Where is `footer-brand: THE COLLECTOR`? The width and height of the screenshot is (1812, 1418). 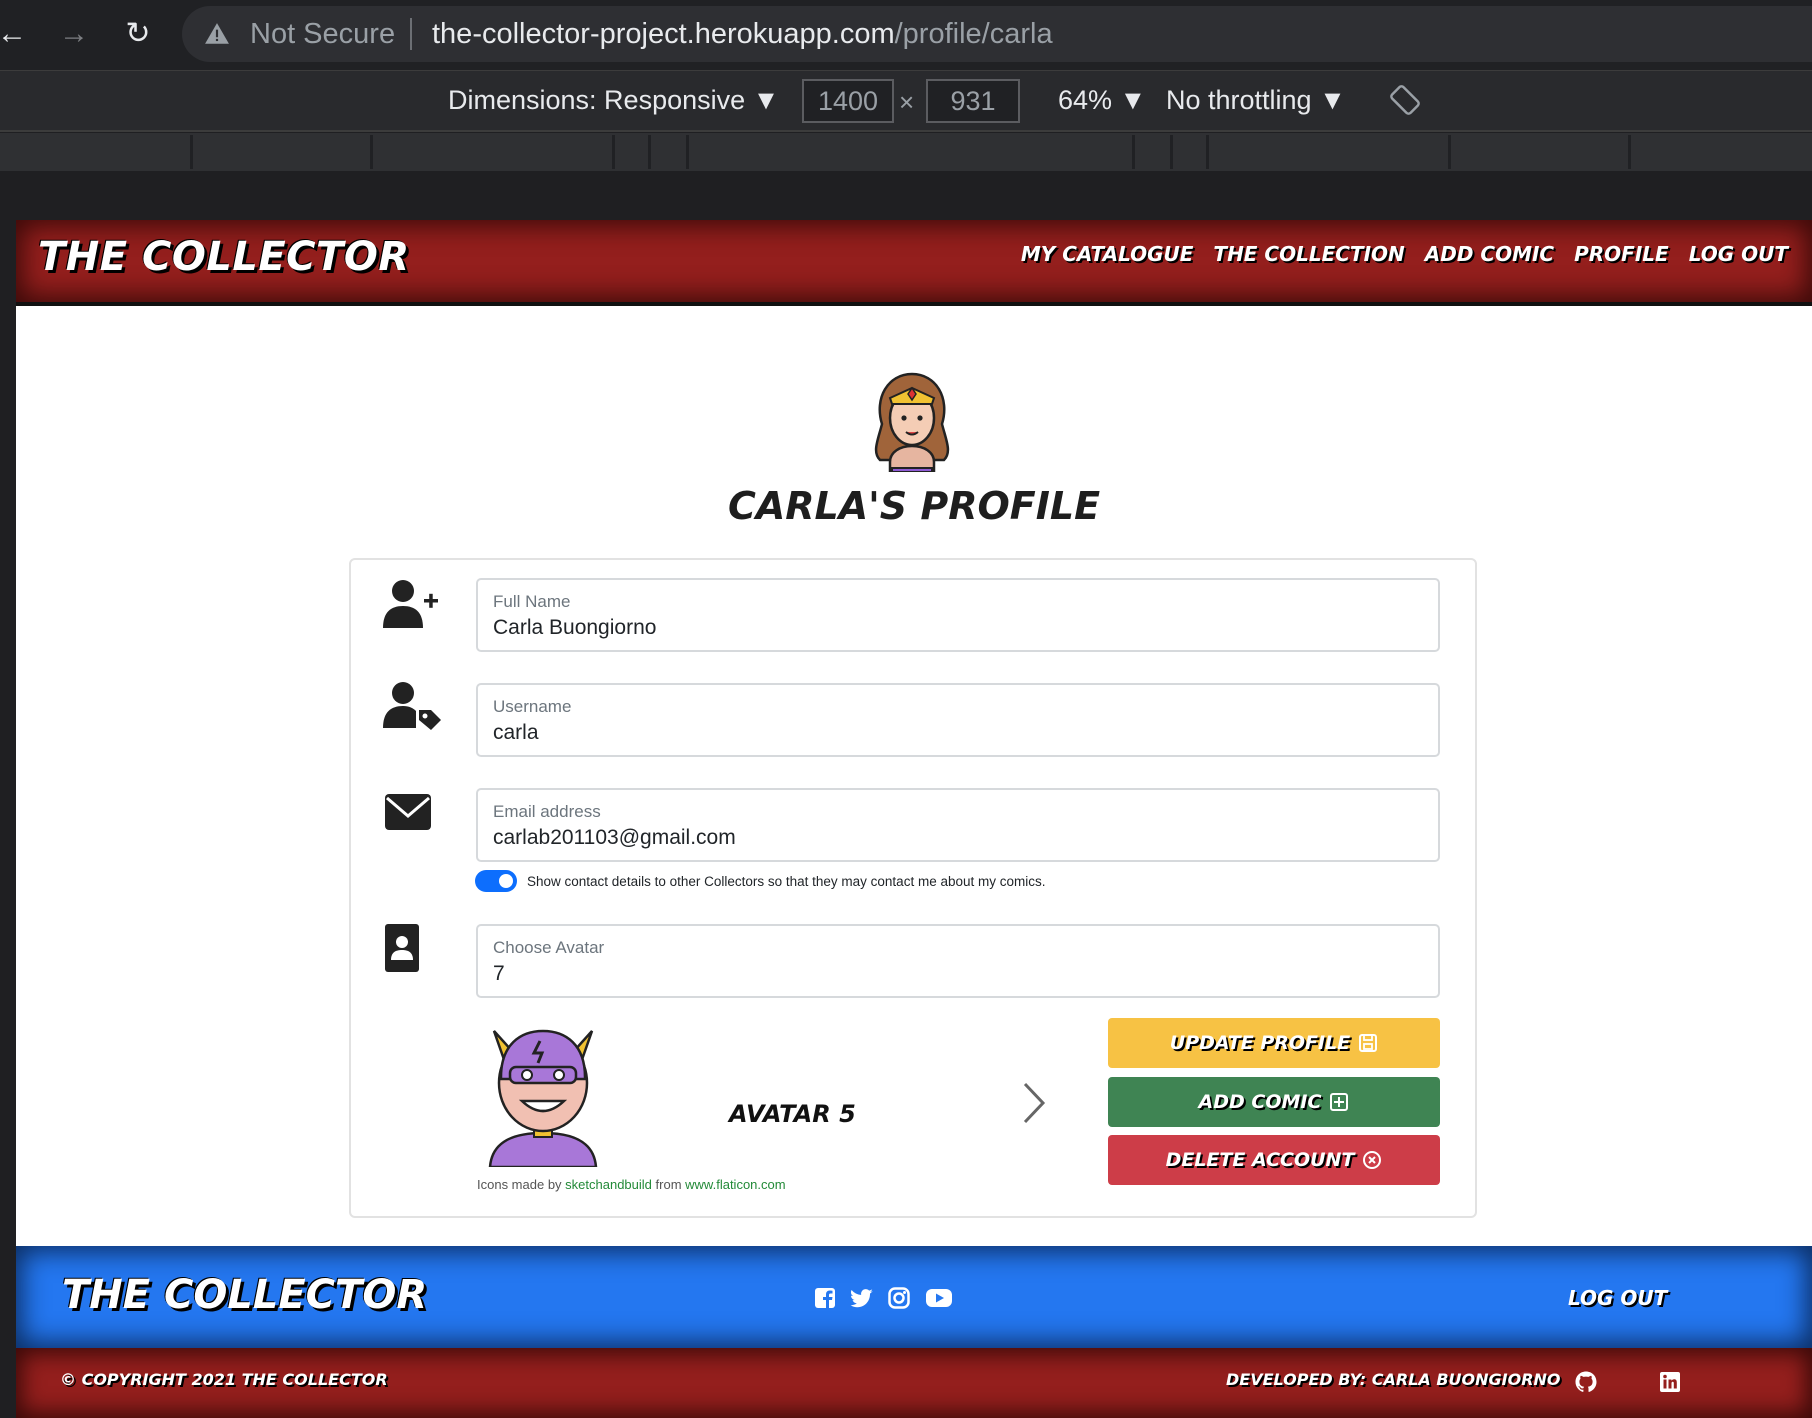 footer-brand: THE COLLECTOR is located at coordinates (244, 1295).